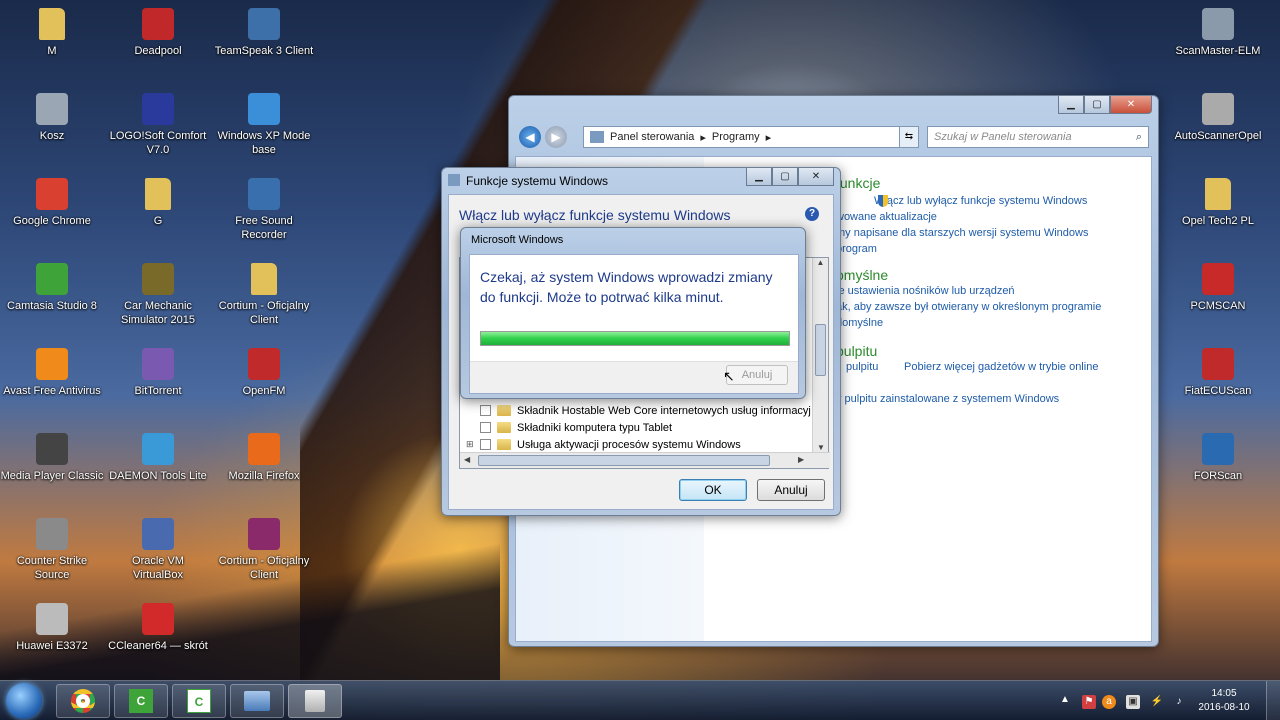 The width and height of the screenshot is (1280, 720). What do you see at coordinates (1218, 391) in the screenshot?
I see `desktop-icon-label: FiatECUScan` at bounding box center [1218, 391].